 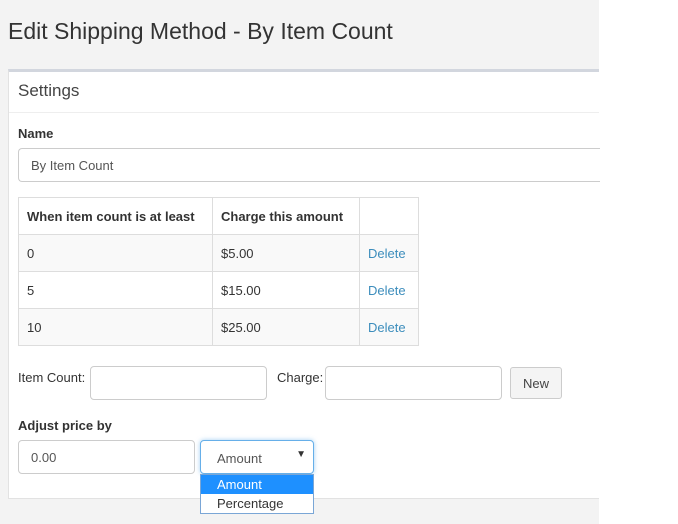 What do you see at coordinates (304, 92) in the screenshot?
I see `panel-header: Settings` at bounding box center [304, 92].